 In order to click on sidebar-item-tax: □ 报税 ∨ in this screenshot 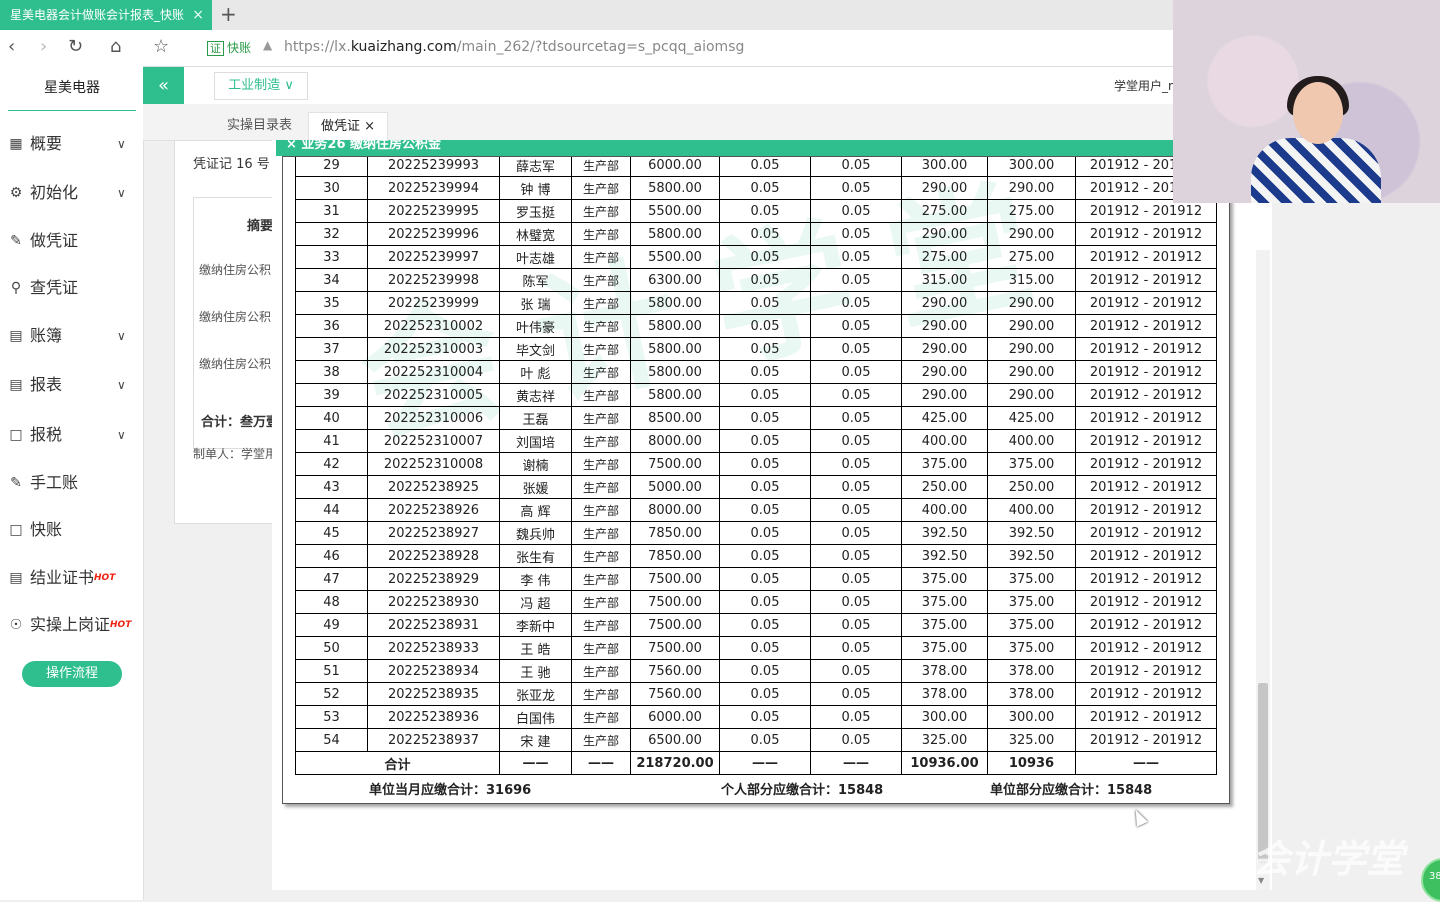, I will do `click(71, 435)`.